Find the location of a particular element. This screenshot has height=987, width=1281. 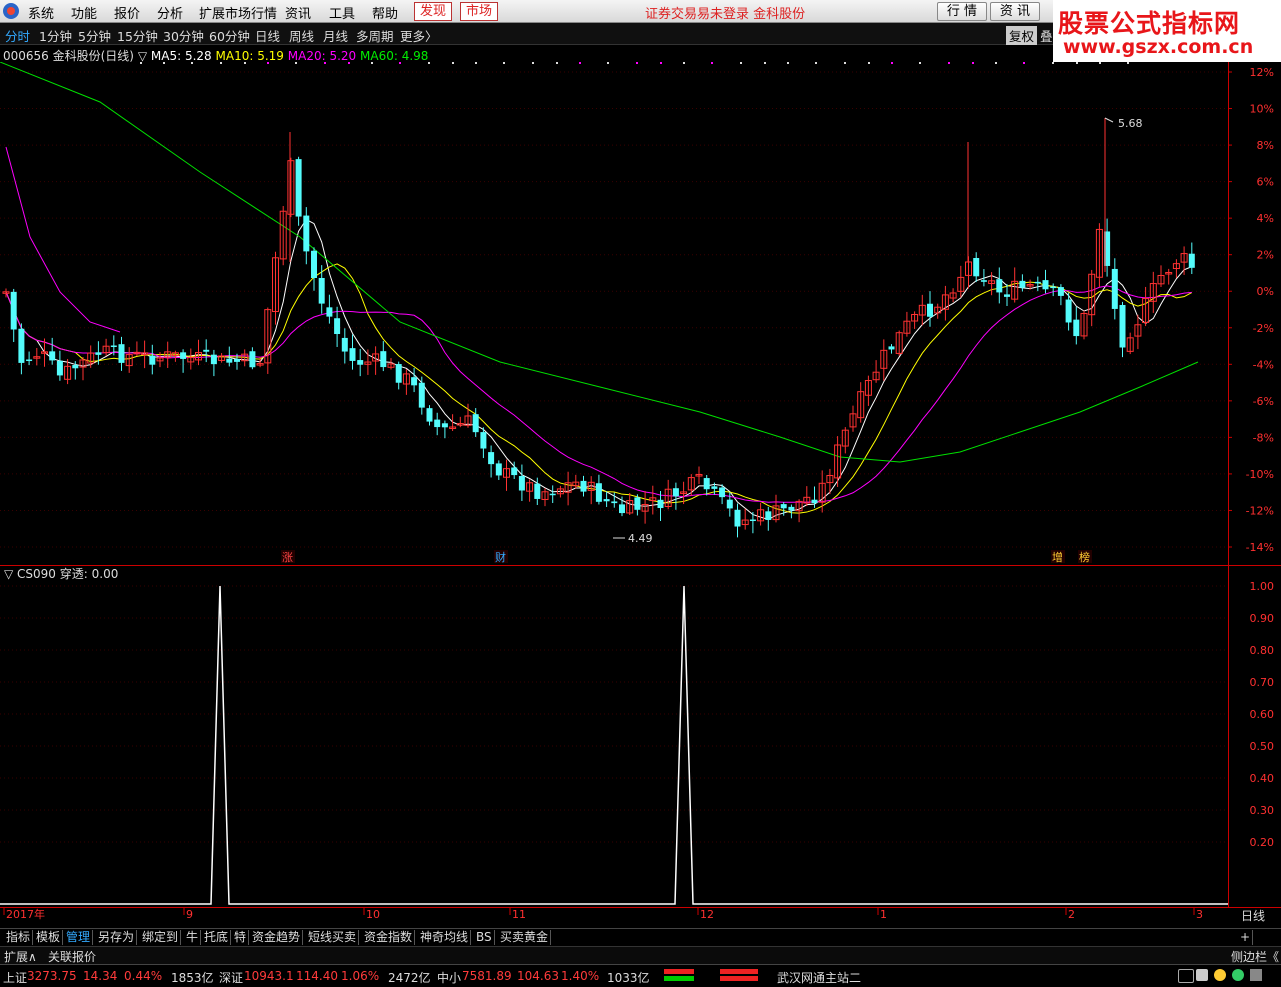

restore-right-button: 复权 is located at coordinates (1022, 35).